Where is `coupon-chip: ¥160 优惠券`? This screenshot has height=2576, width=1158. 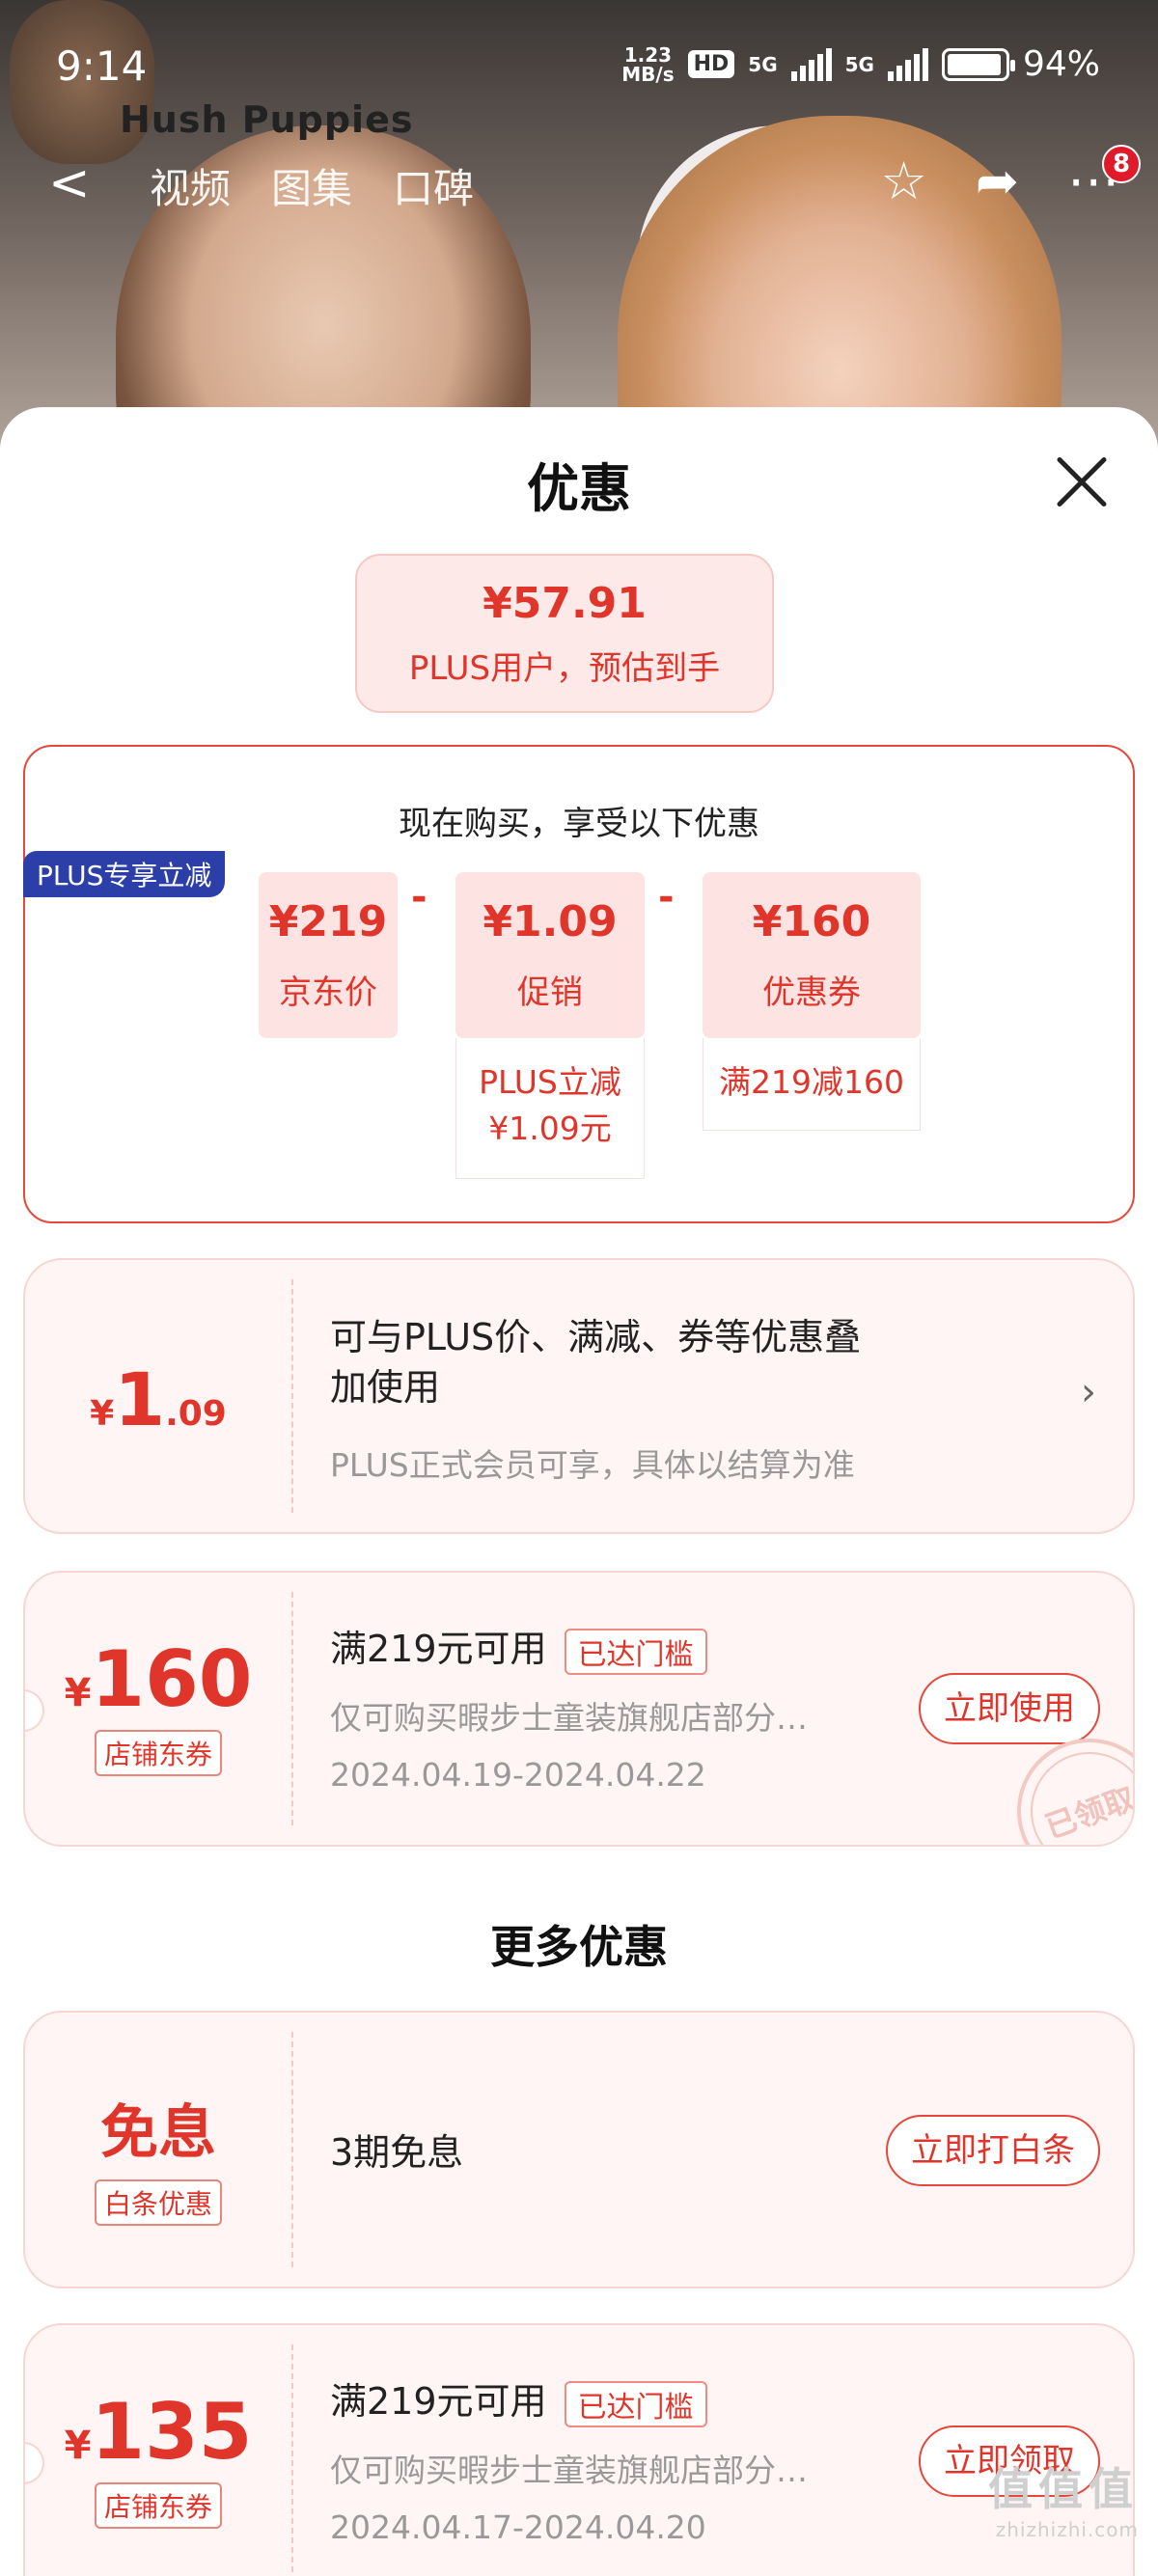
coupon-chip: ¥160 优惠券 is located at coordinates (812, 955).